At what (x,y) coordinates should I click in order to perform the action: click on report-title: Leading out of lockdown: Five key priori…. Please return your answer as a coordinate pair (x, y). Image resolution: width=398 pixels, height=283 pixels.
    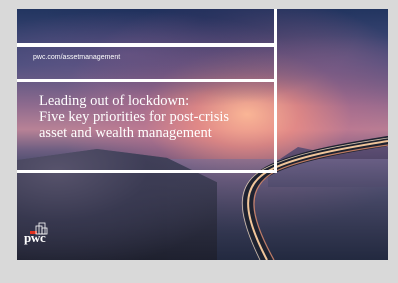
    Looking at the image, I should click on (161, 117).